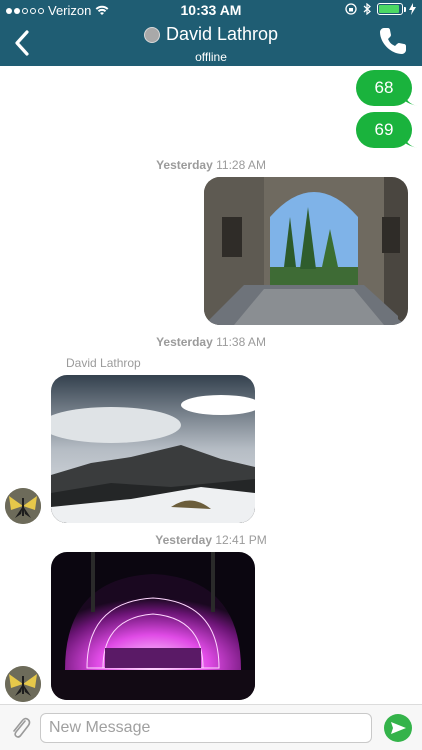 This screenshot has height=750, width=422. What do you see at coordinates (222, 34) in the screenshot?
I see `contact-name: David Lathrop` at bounding box center [222, 34].